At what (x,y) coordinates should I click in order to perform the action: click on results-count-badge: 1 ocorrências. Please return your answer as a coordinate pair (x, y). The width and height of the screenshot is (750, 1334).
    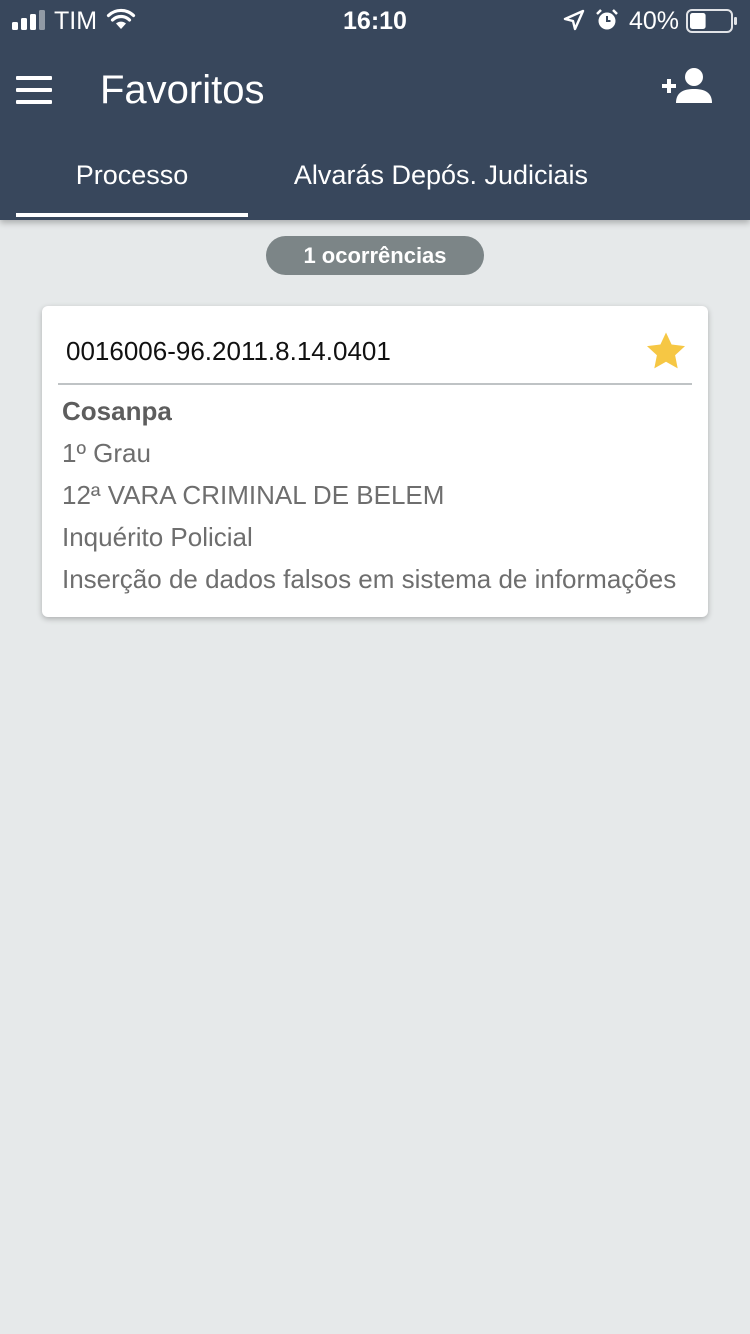
    Looking at the image, I should click on (375, 255).